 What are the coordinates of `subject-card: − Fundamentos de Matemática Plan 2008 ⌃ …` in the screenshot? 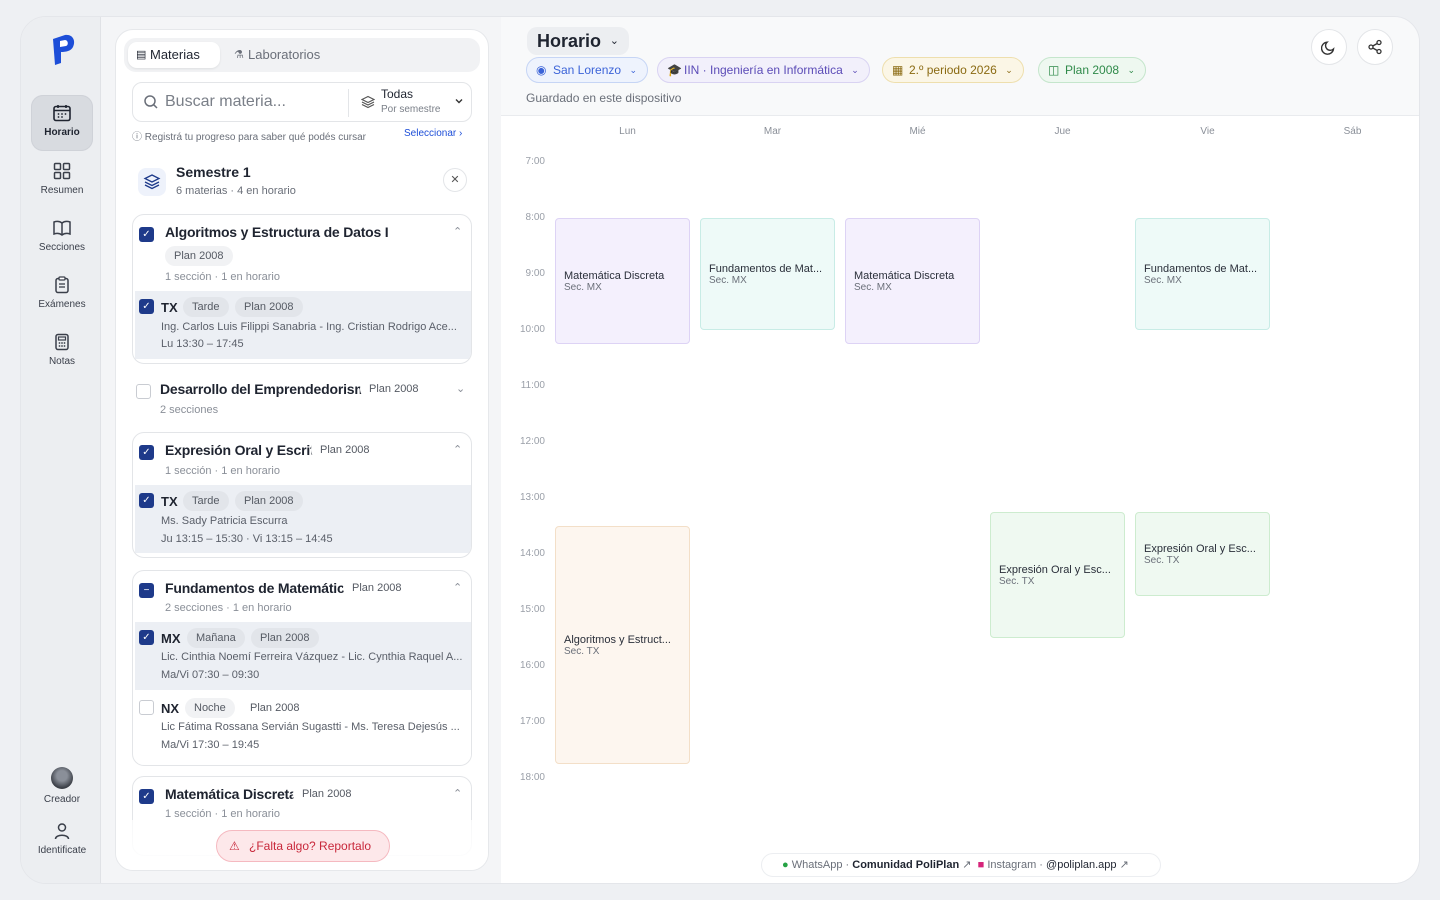 It's located at (302, 668).